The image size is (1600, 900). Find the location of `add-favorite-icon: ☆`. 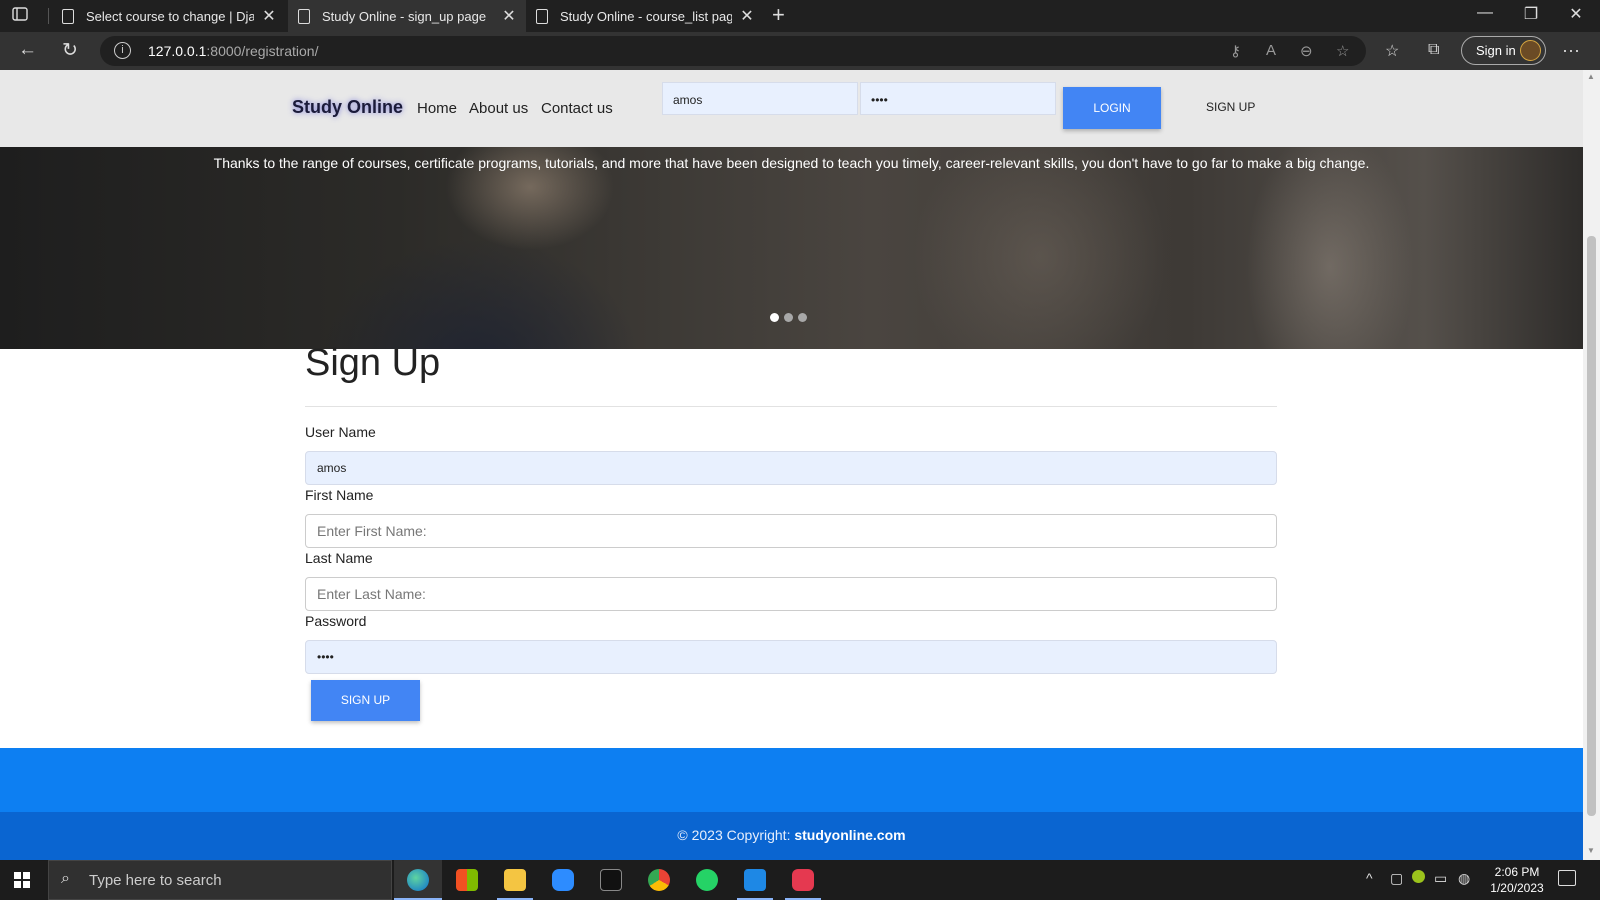

add-favorite-icon: ☆ is located at coordinates (1342, 51).